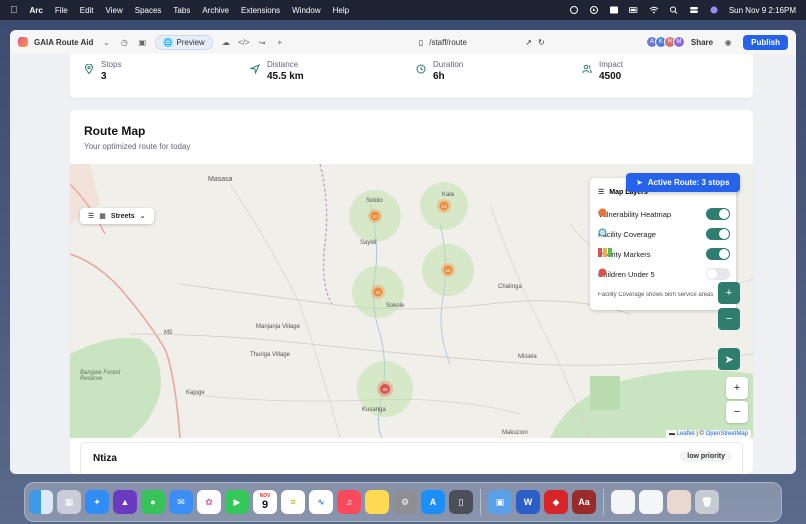 This screenshot has width=806, height=524. Describe the element at coordinates (265, 502) in the screenshot. I see `calendar-icon: NOV 9` at that location.